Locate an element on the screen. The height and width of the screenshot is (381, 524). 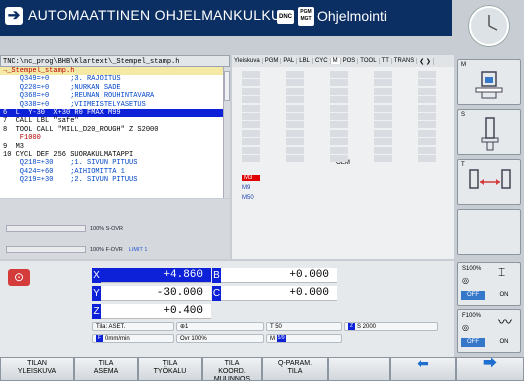
f-override-label: 100% F-OVR is located at coordinates (106, 249).